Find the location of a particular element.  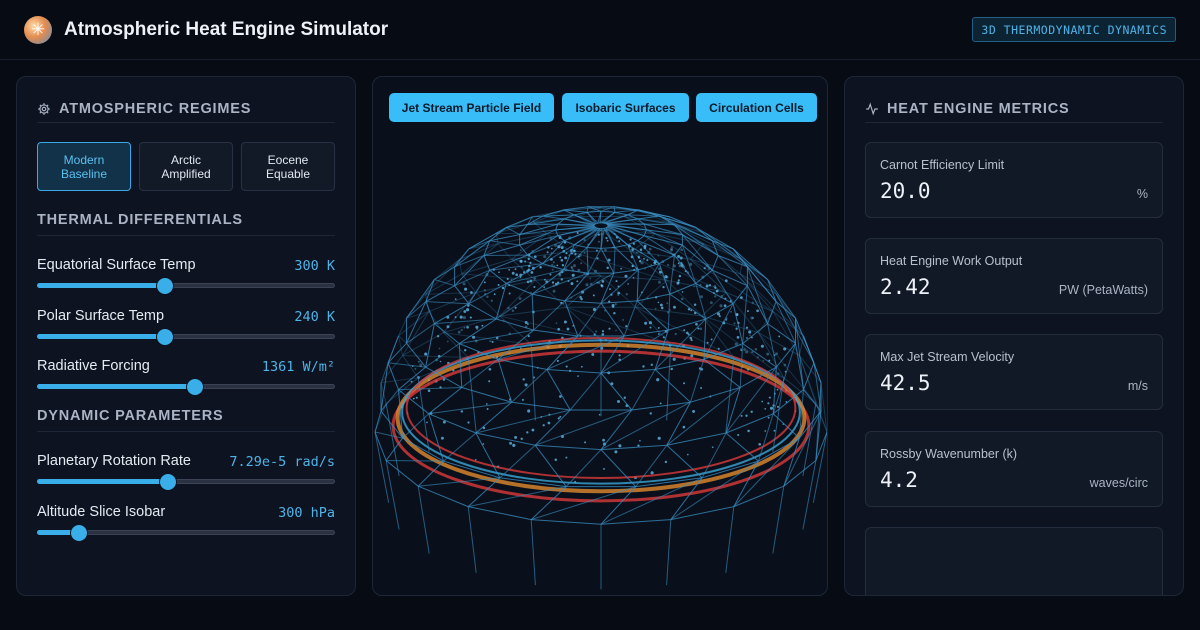

regime-arctic-amplified-button: Arctic Amplified is located at coordinates (186, 166).